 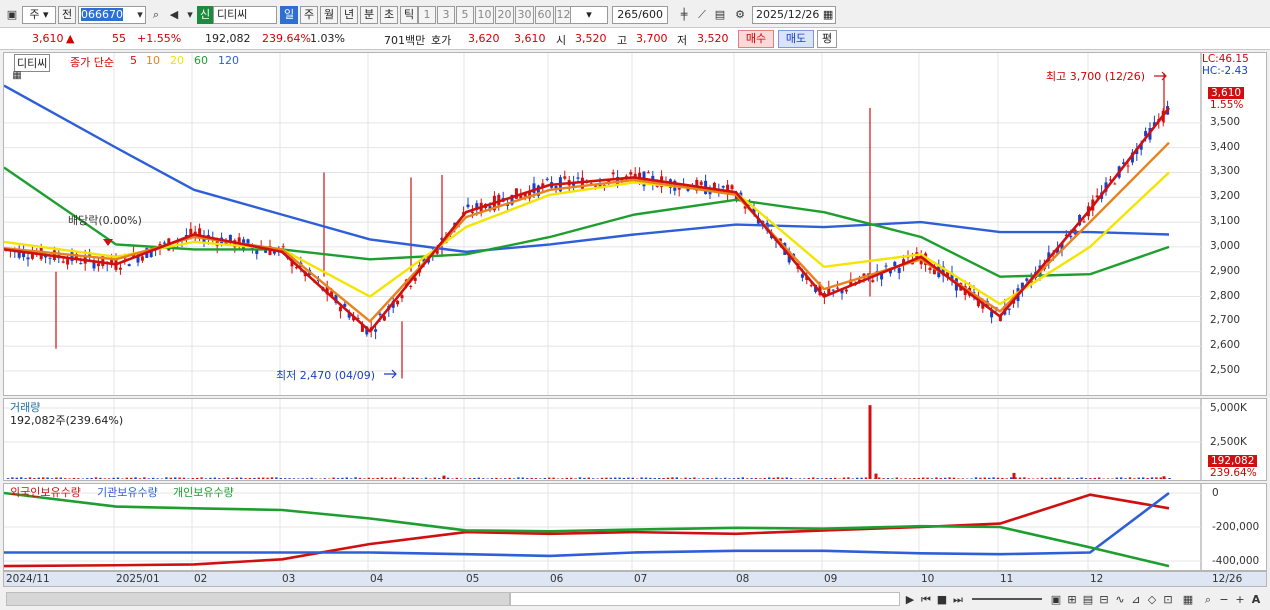 What do you see at coordinates (1227, 579) in the screenshot?
I see `x-axis-end-label: 12/26` at bounding box center [1227, 579].